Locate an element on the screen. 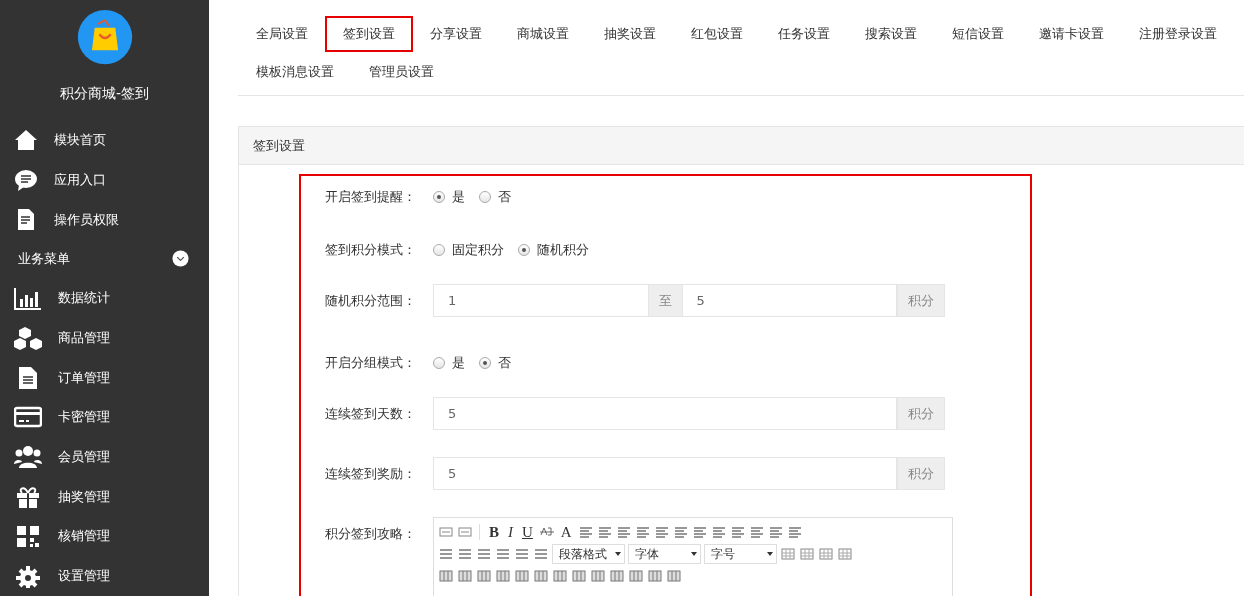  settings-tab: 抽奖设置 is located at coordinates (630, 34).